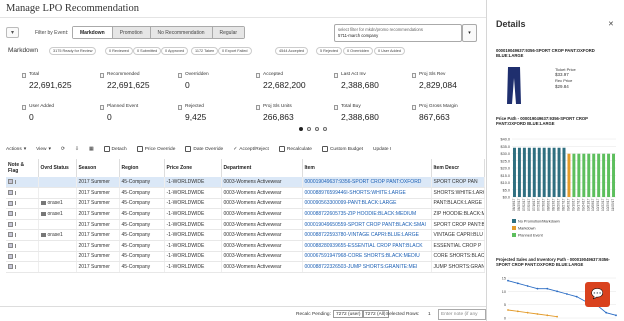 The image size is (624, 321). I want to click on detach-button: Detach, so click(115, 149).